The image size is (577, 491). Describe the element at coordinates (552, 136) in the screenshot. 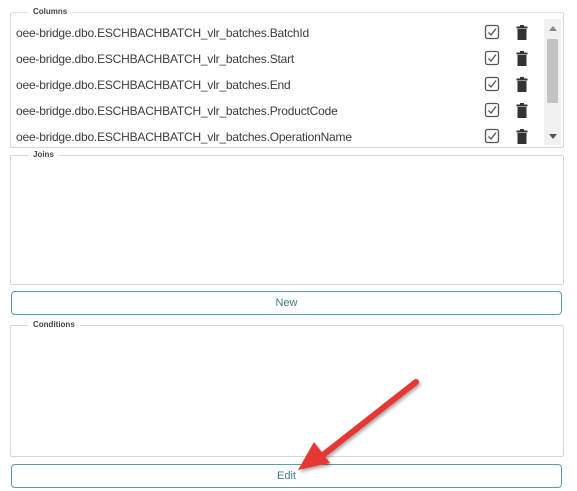

I see `scroll-down-arrow-icon` at that location.